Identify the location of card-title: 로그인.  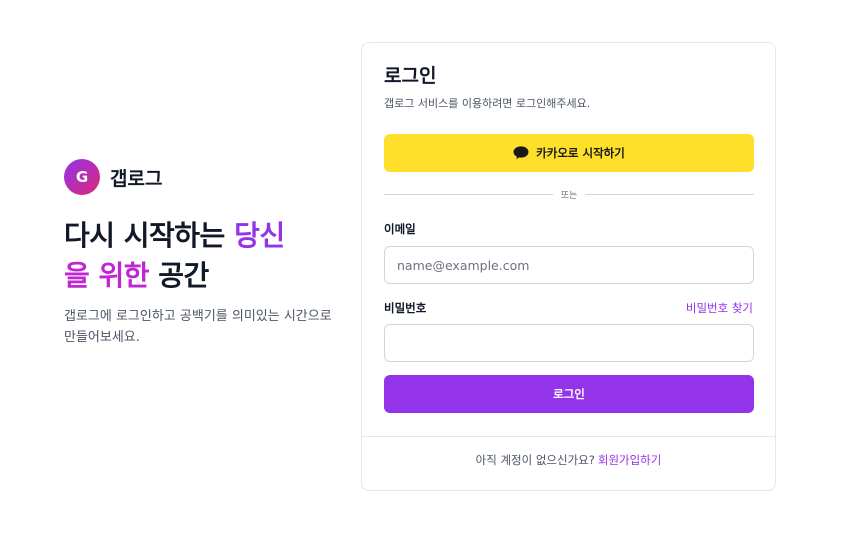
(410, 76).